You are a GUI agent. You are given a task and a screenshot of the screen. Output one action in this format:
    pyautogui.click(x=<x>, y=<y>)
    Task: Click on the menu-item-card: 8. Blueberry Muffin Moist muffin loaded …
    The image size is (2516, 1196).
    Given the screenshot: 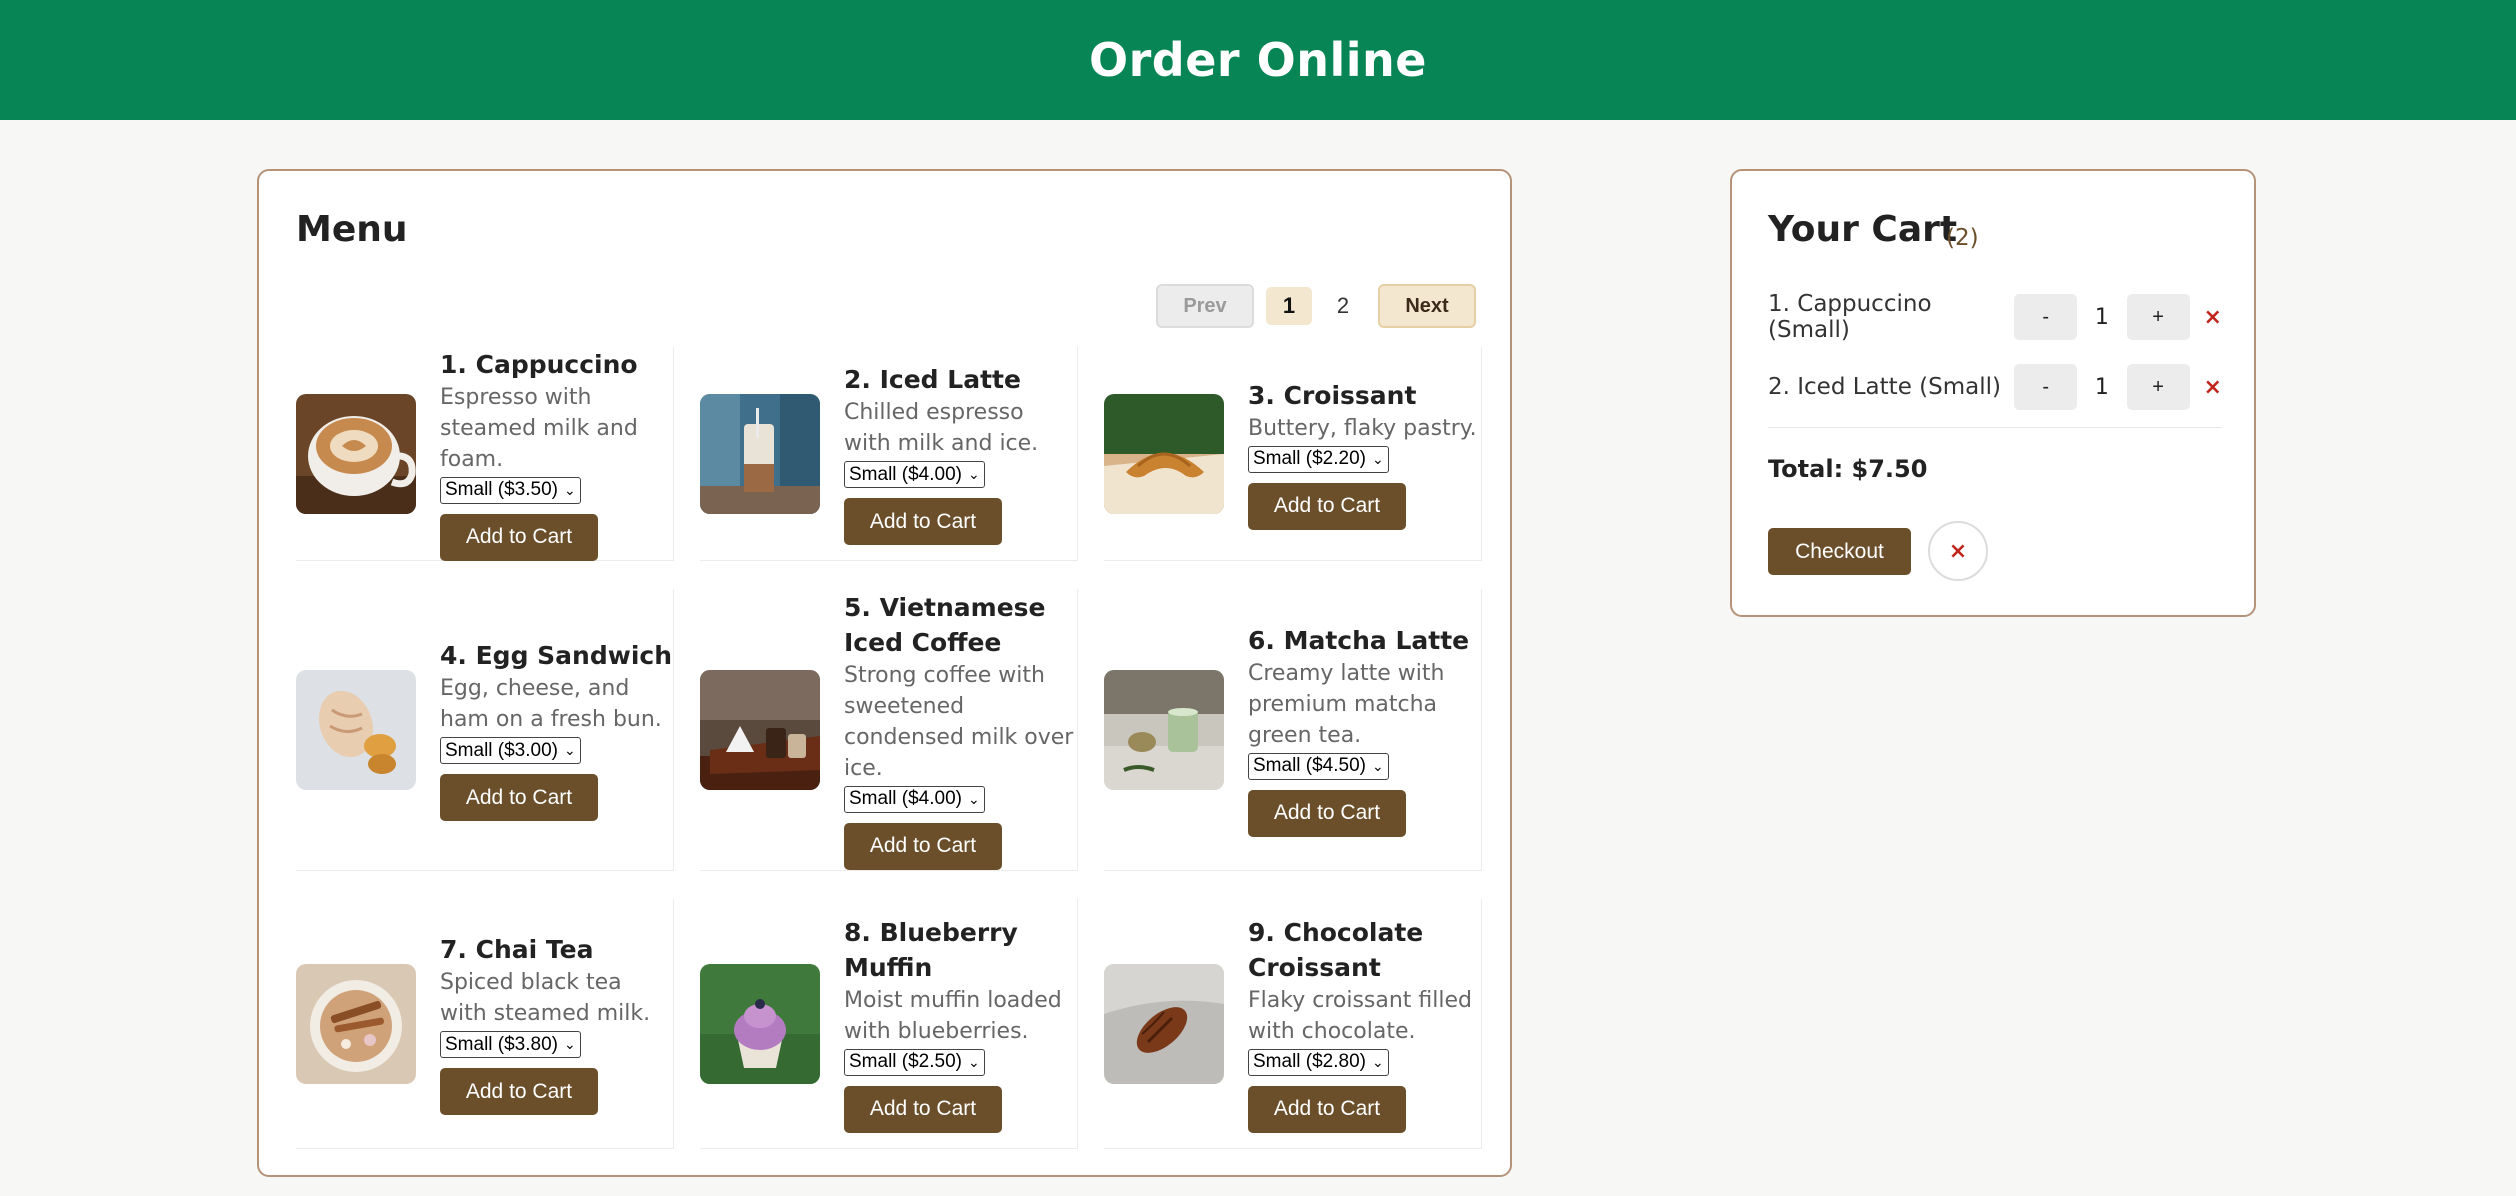 What is the action you would take?
    pyautogui.click(x=889, y=1024)
    